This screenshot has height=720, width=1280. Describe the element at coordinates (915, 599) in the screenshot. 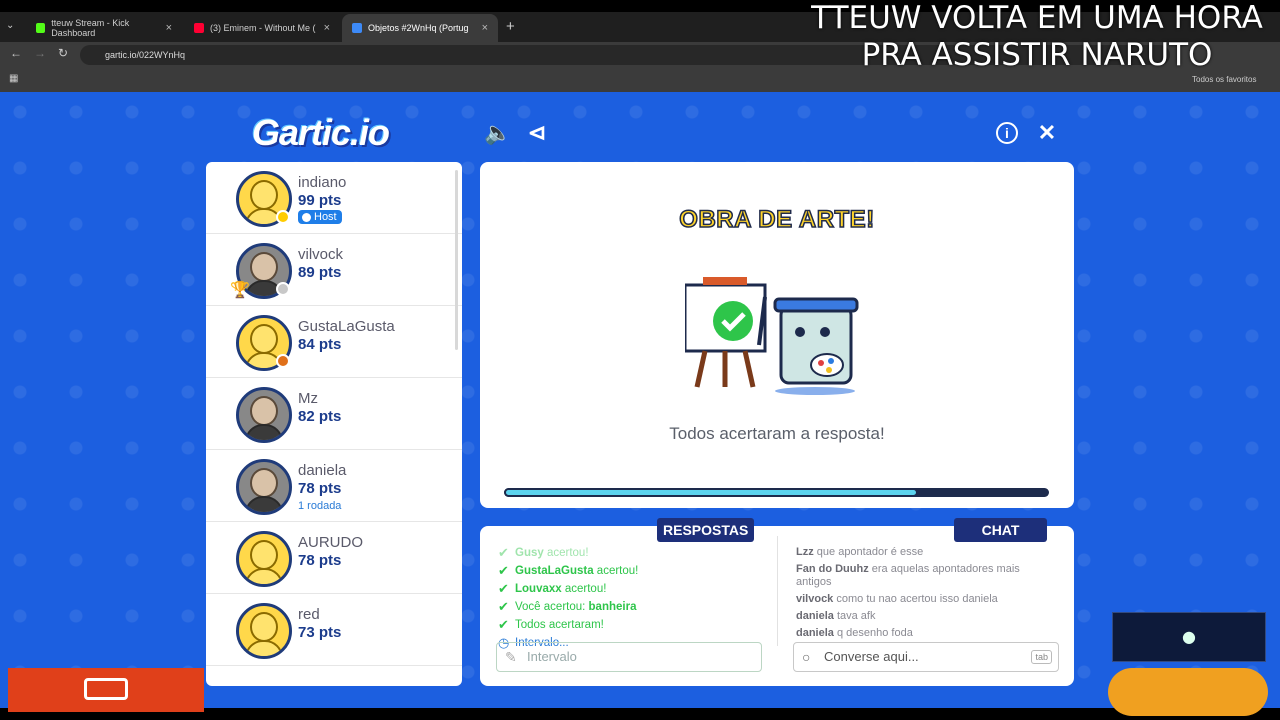

I see `chat-text: como tu nao acertou isso daniela` at that location.